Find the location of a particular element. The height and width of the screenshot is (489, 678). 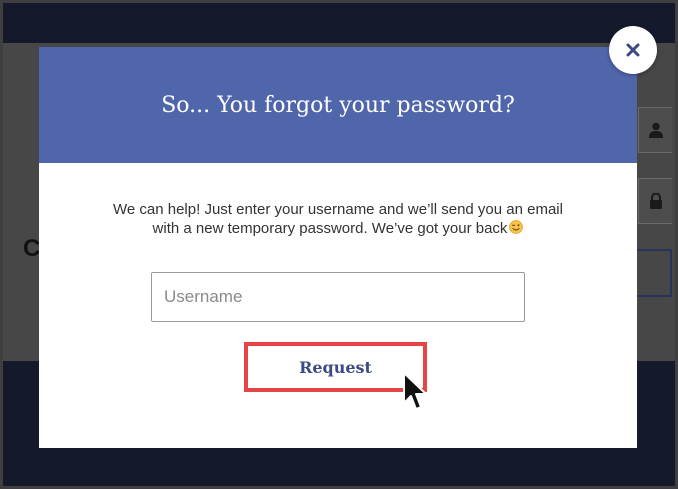

background-user-icon-box is located at coordinates (655, 130).